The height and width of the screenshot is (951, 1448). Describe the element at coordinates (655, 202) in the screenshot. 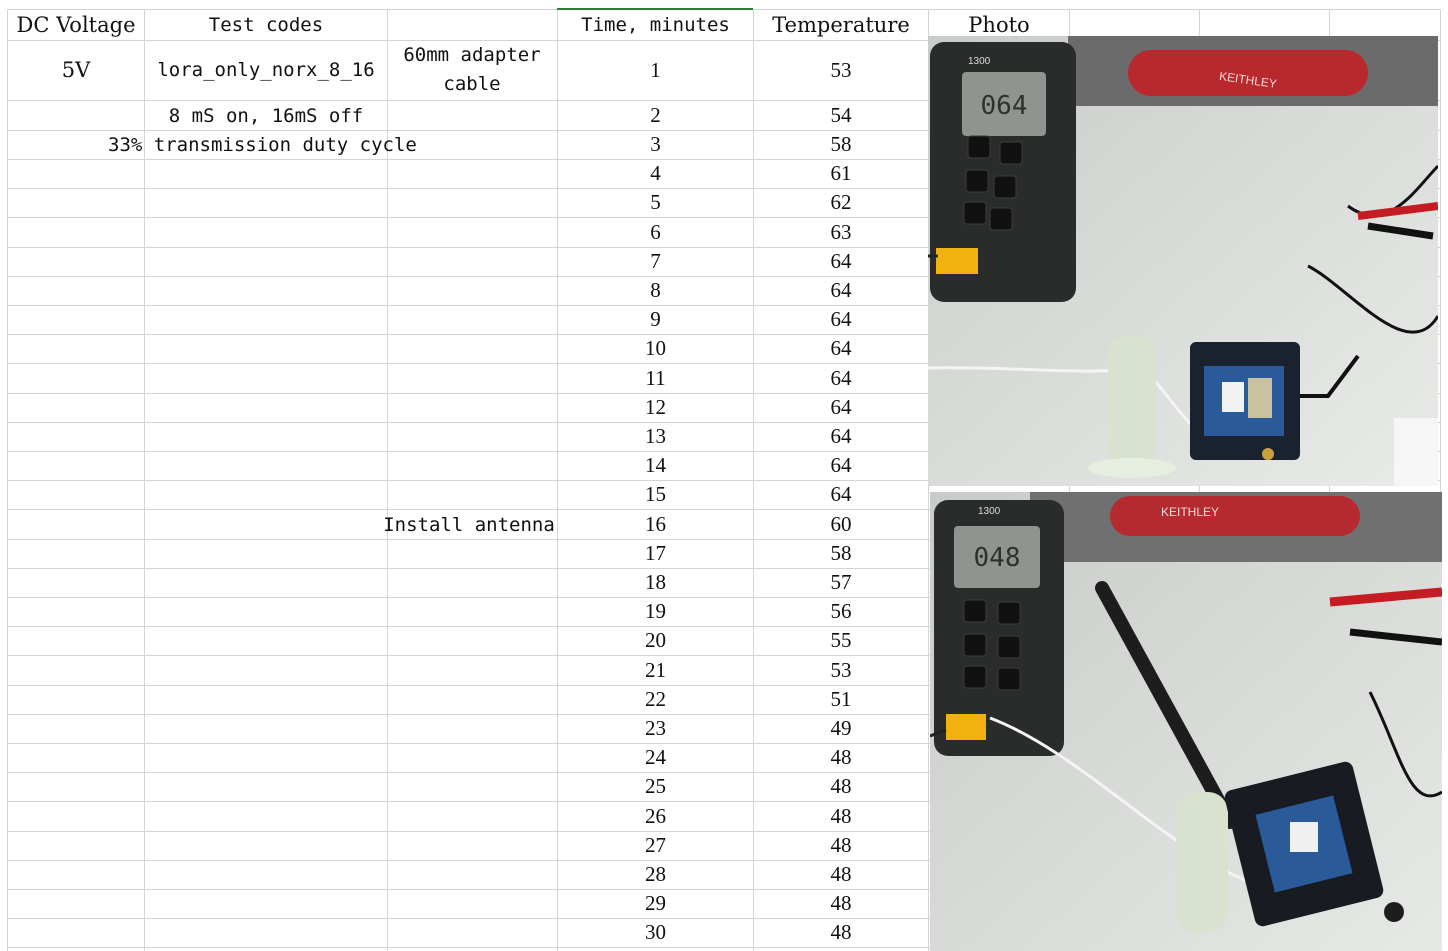

I see `time-cell: 5` at that location.